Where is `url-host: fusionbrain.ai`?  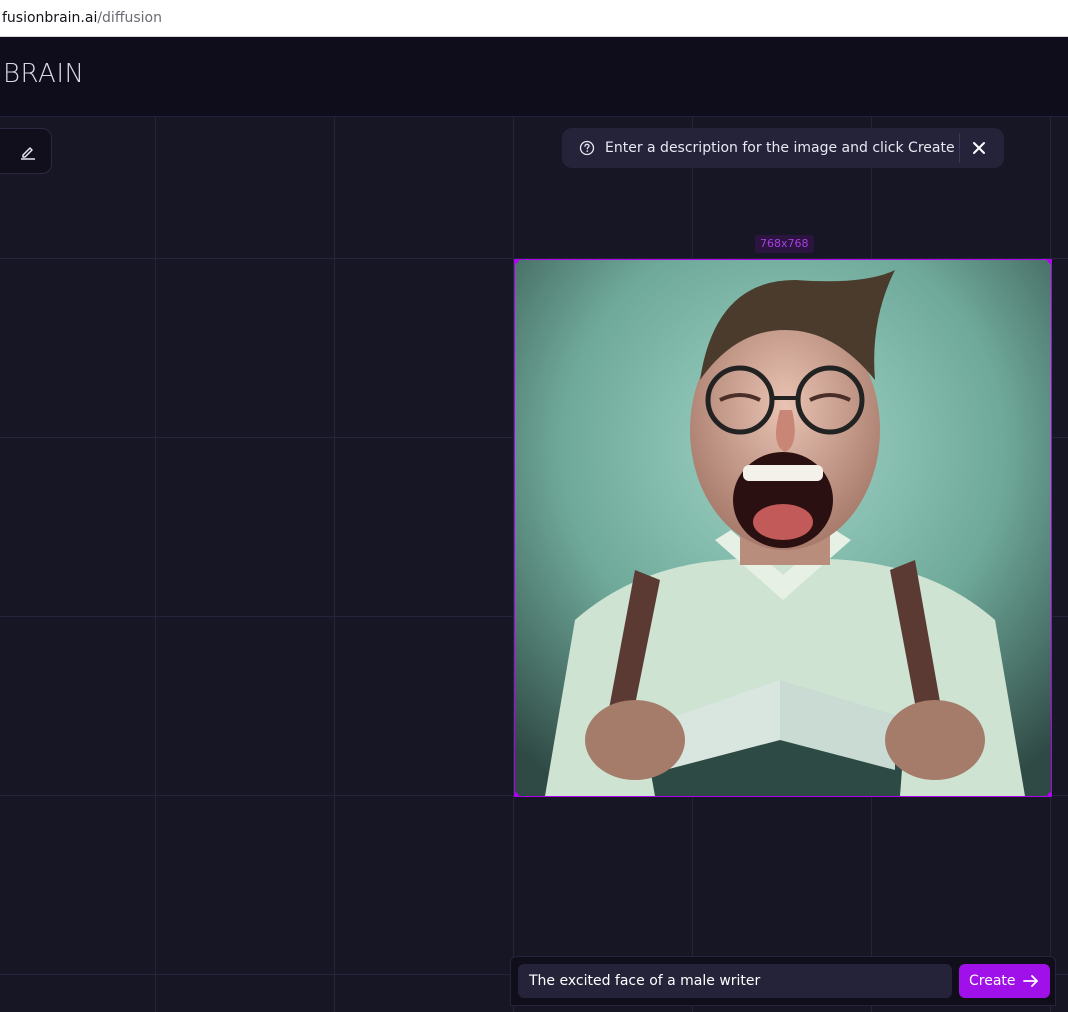 url-host: fusionbrain.ai is located at coordinates (50, 18).